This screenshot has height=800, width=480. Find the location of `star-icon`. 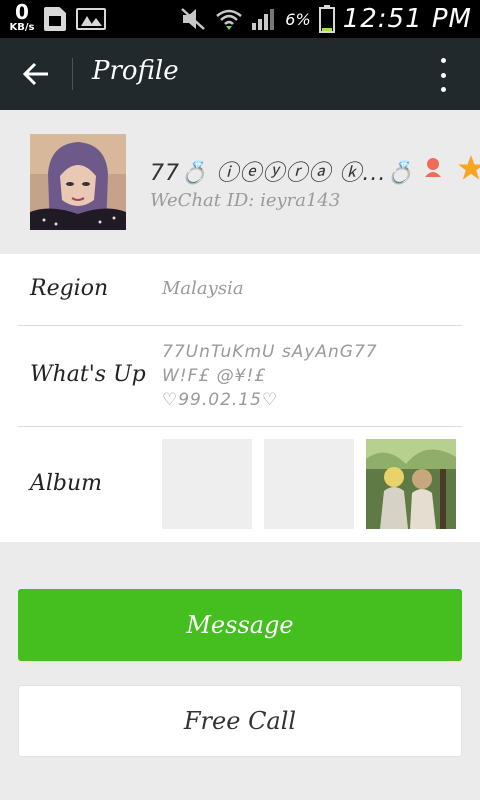

star-icon is located at coordinates (468, 171).